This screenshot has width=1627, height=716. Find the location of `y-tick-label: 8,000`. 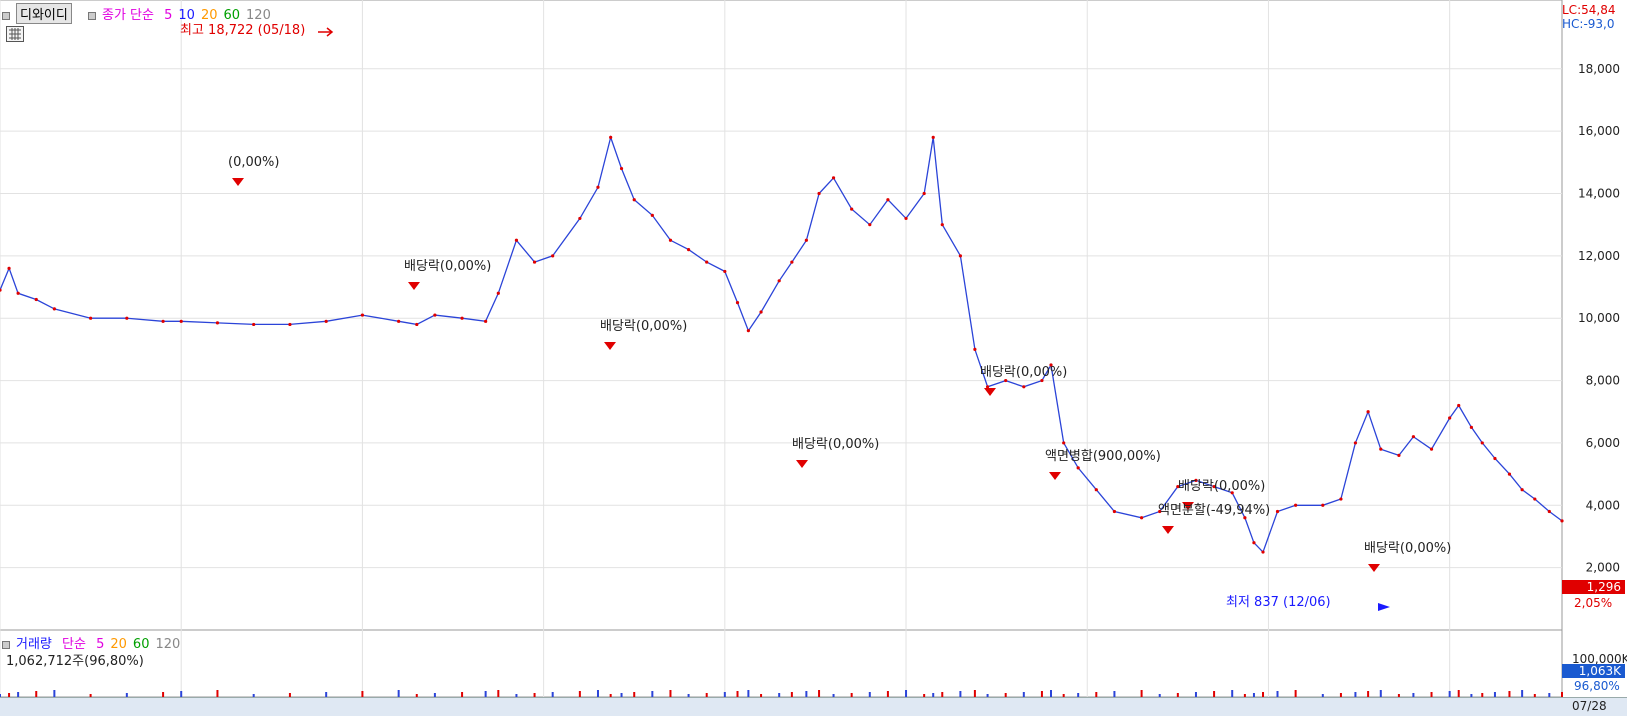

y-tick-label: 8,000 is located at coordinates (1603, 381).